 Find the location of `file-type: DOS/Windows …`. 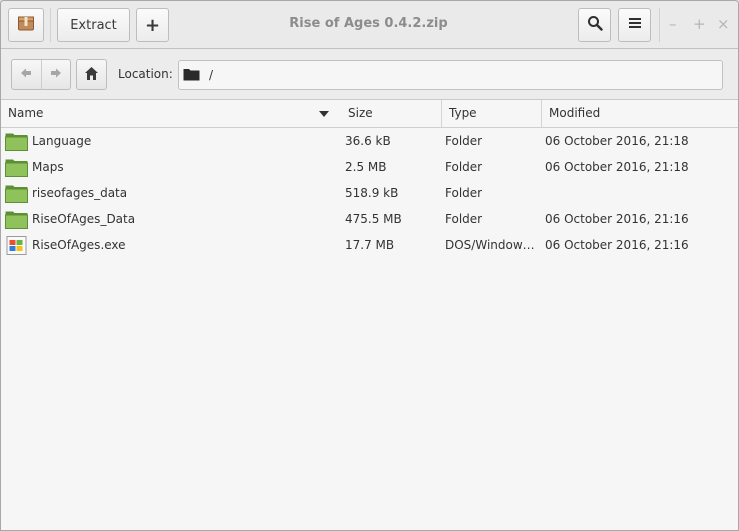

file-type: DOS/Windows … is located at coordinates (491, 245).